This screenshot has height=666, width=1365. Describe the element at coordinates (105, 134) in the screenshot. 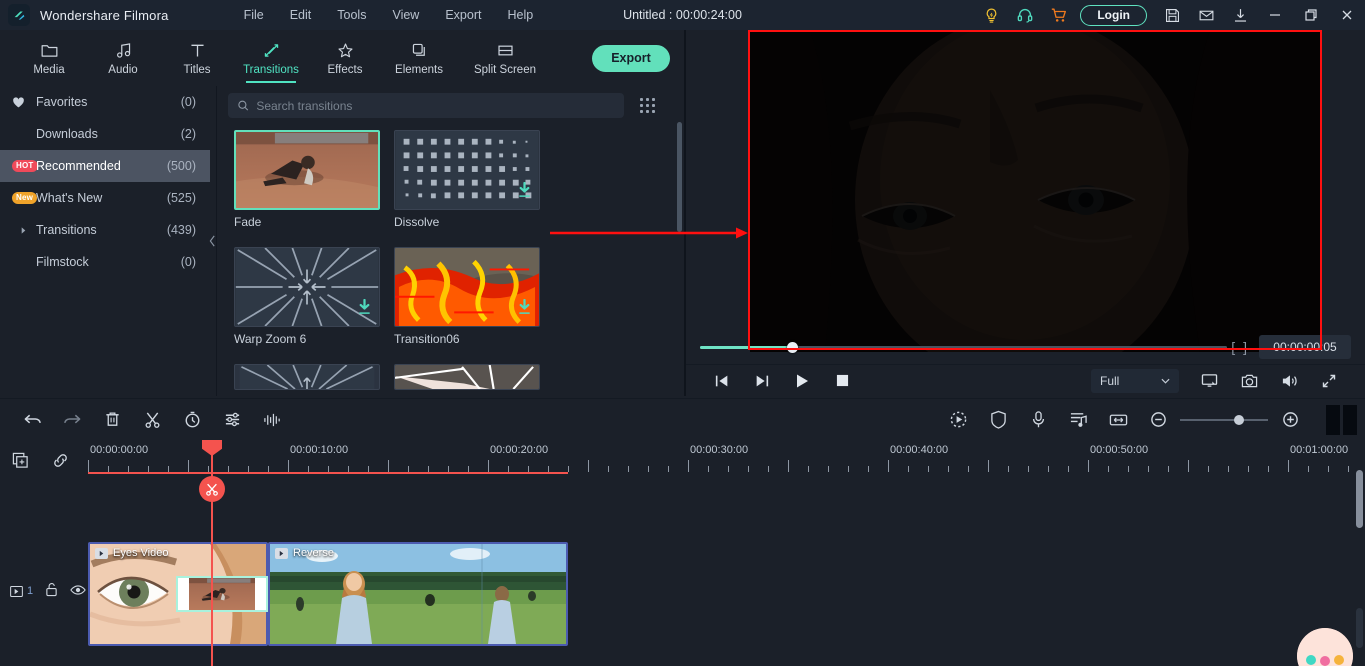

I see `sidebar-item-downloads: Downloads (2)` at that location.